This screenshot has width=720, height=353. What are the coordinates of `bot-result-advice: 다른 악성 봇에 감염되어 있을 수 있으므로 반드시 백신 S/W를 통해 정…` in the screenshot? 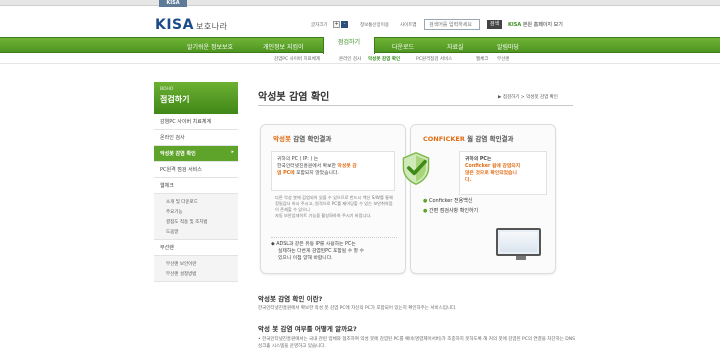 It's located at (335, 207).